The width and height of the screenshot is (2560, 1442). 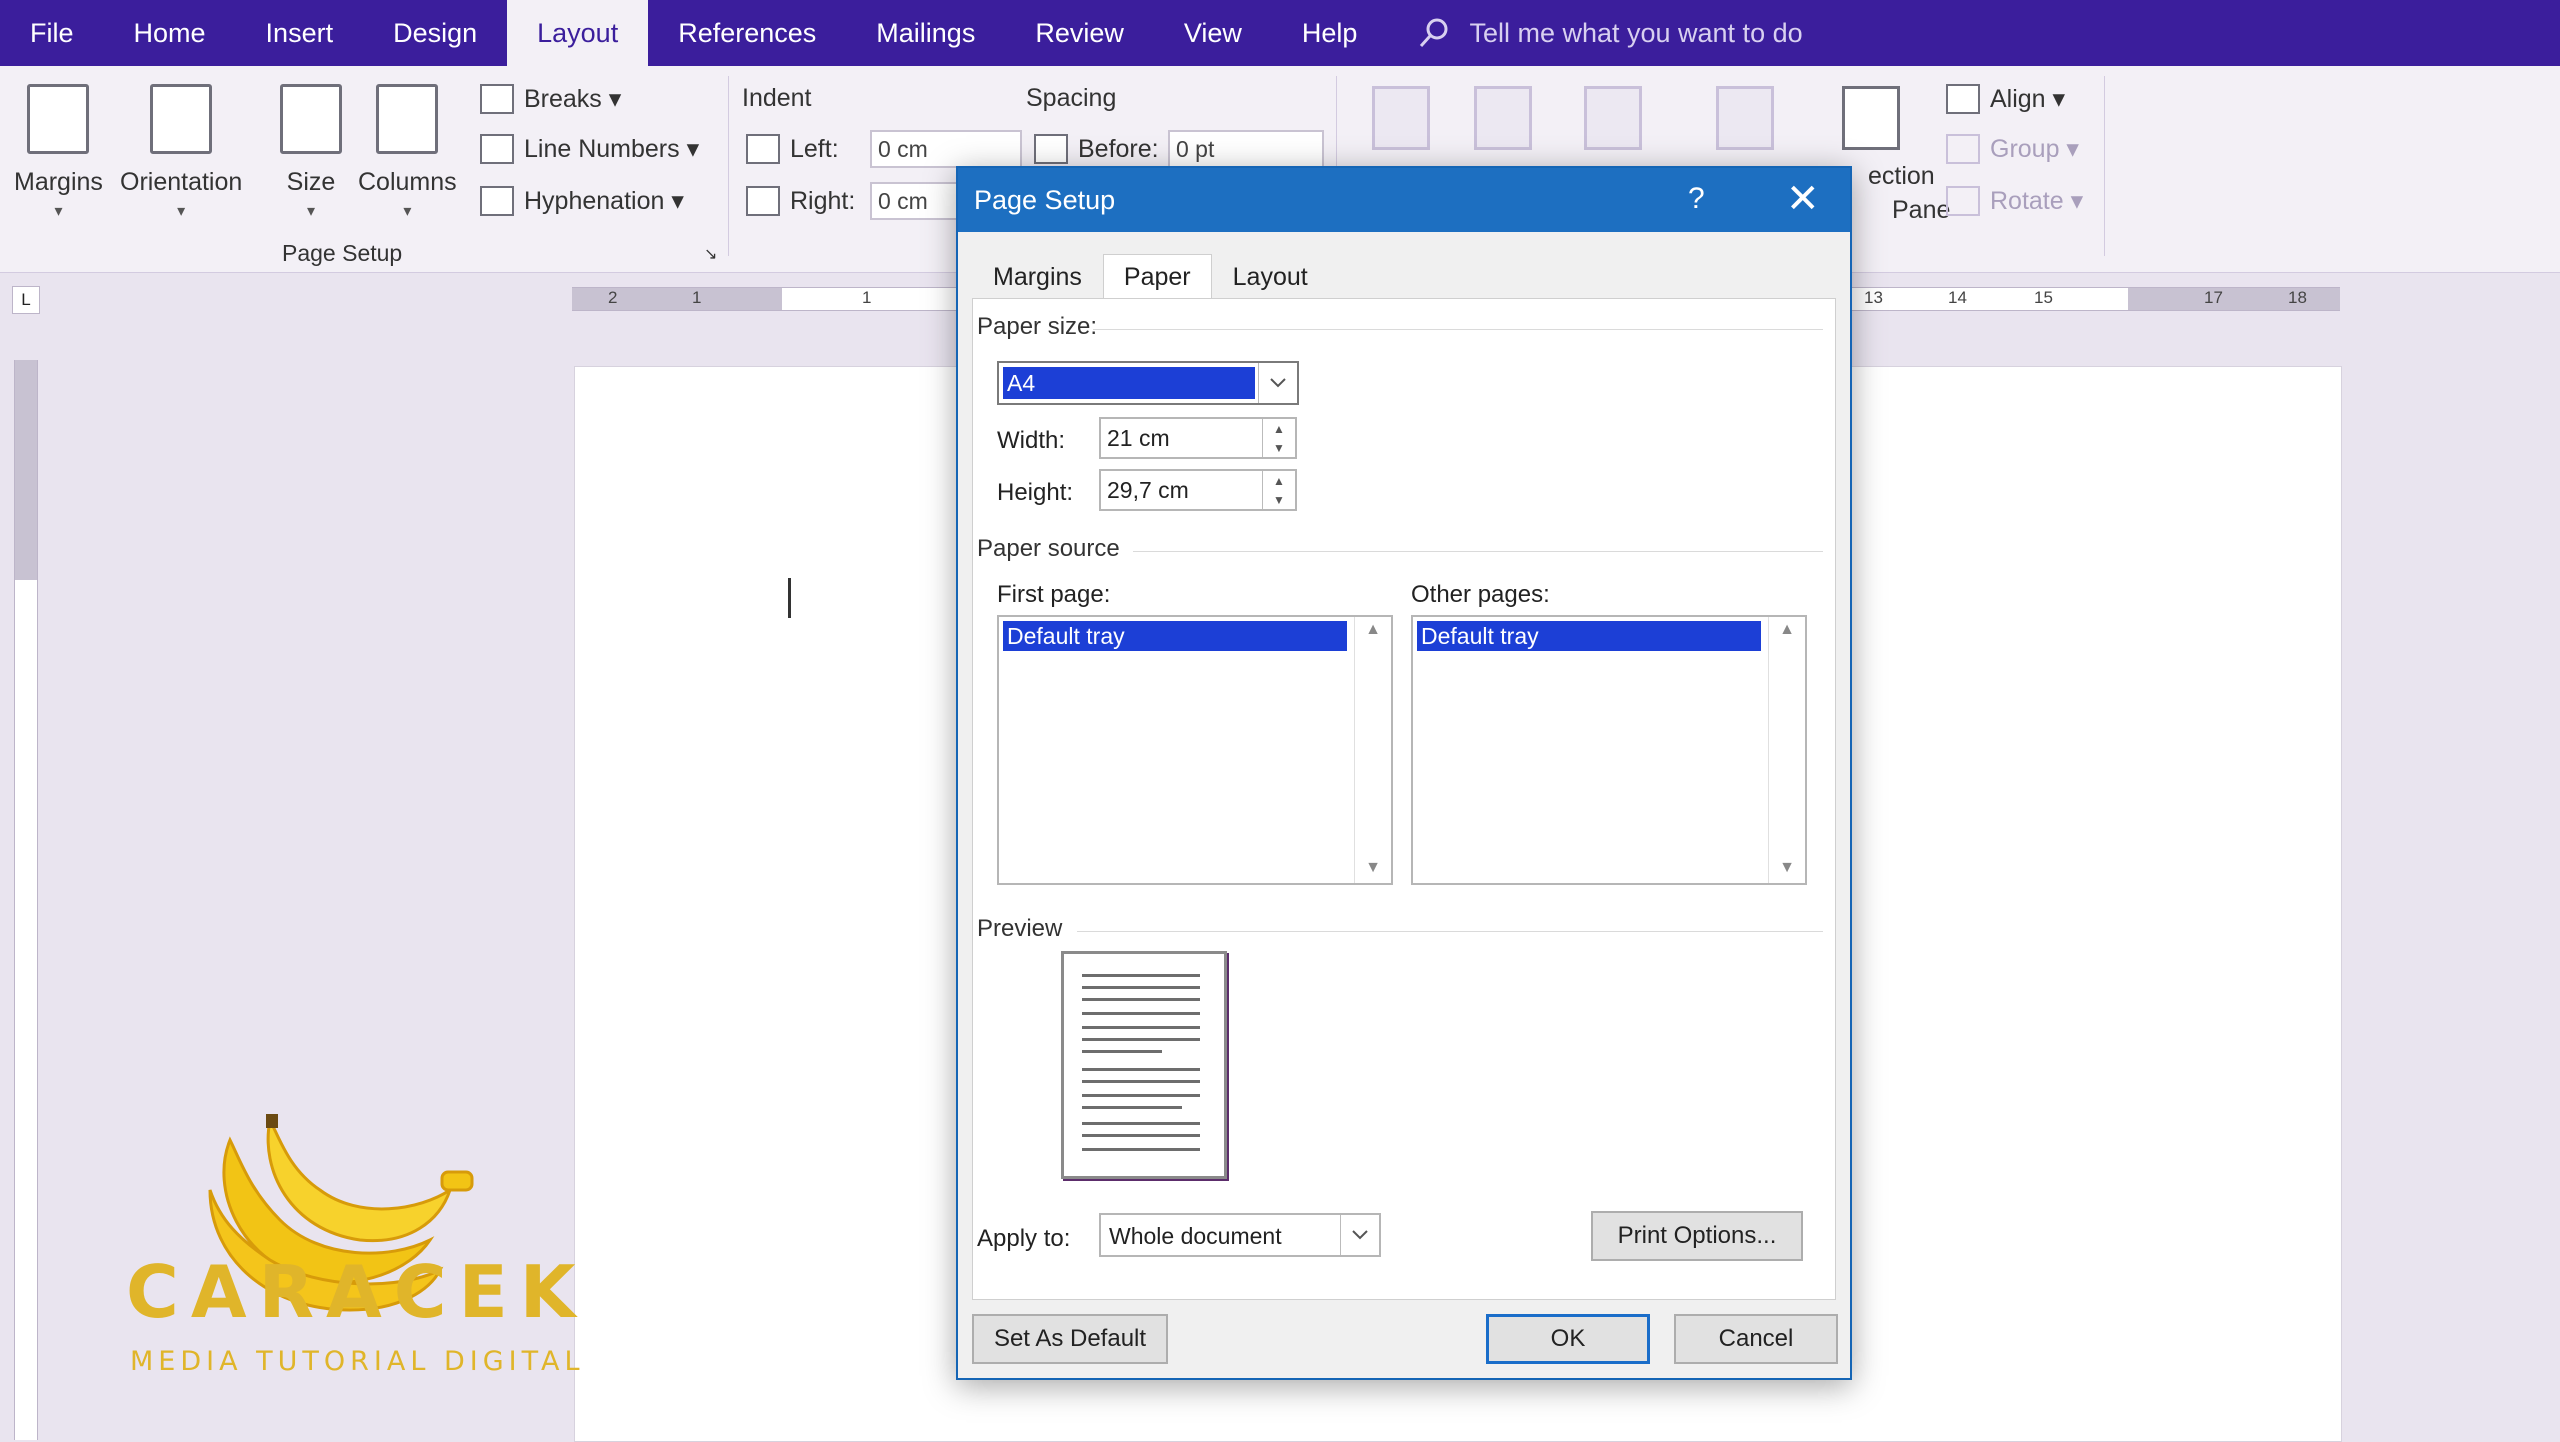 What do you see at coordinates (1404, 200) in the screenshot?
I see `dialog-title-bar: Page Setup ? ✕` at bounding box center [1404, 200].